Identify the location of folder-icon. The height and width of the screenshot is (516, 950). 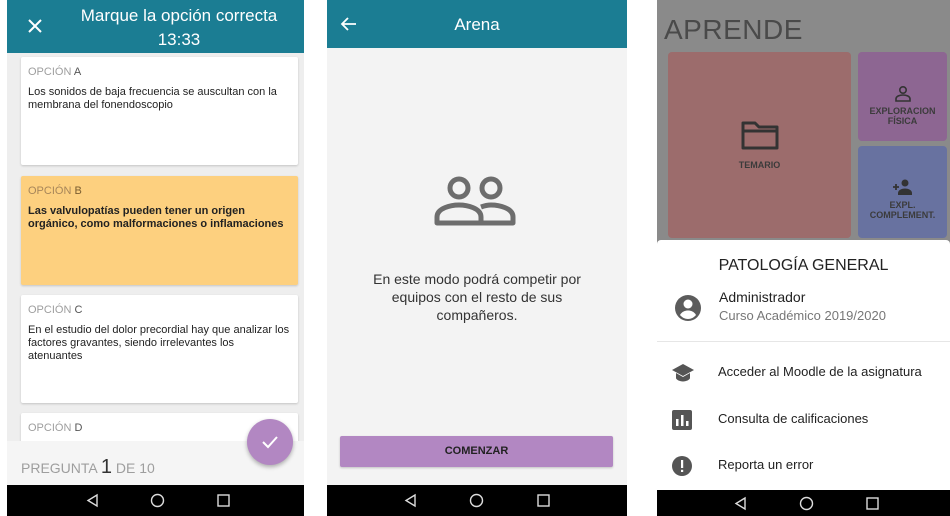
(760, 135).